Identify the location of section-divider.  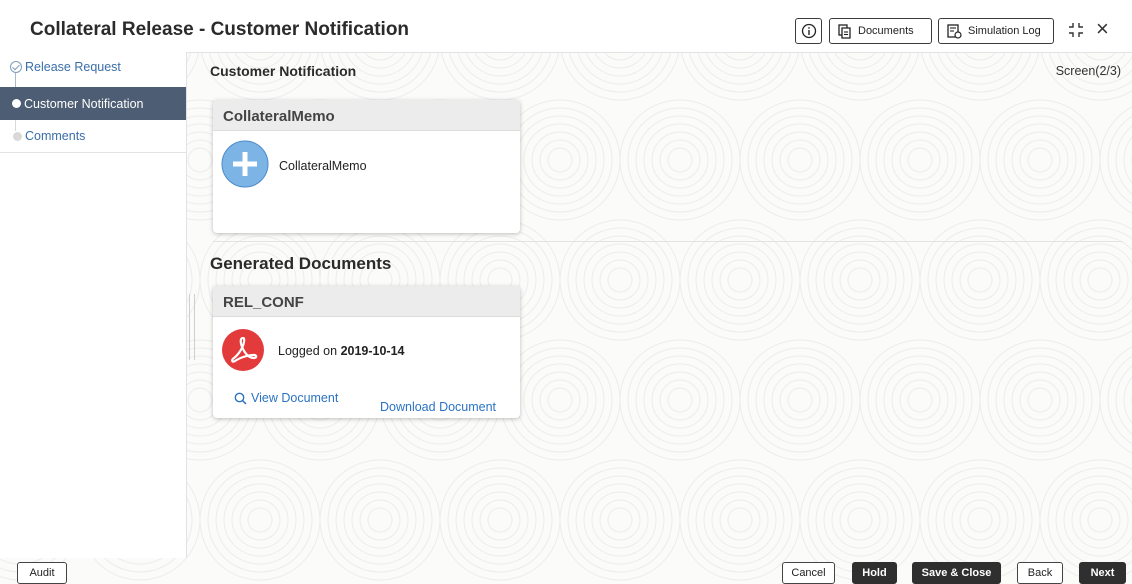
(668, 241).